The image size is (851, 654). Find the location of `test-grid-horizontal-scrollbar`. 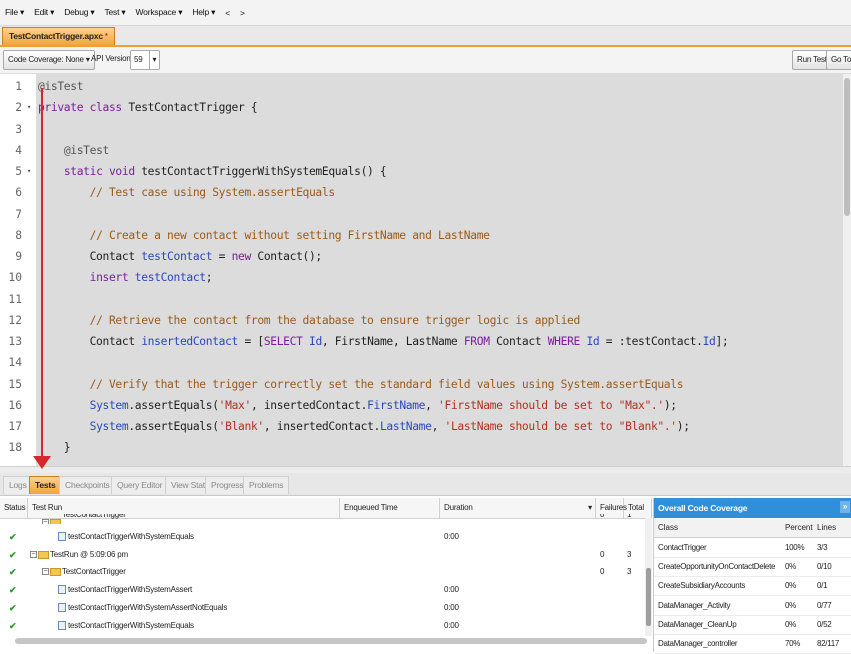

test-grid-horizontal-scrollbar is located at coordinates (331, 641).